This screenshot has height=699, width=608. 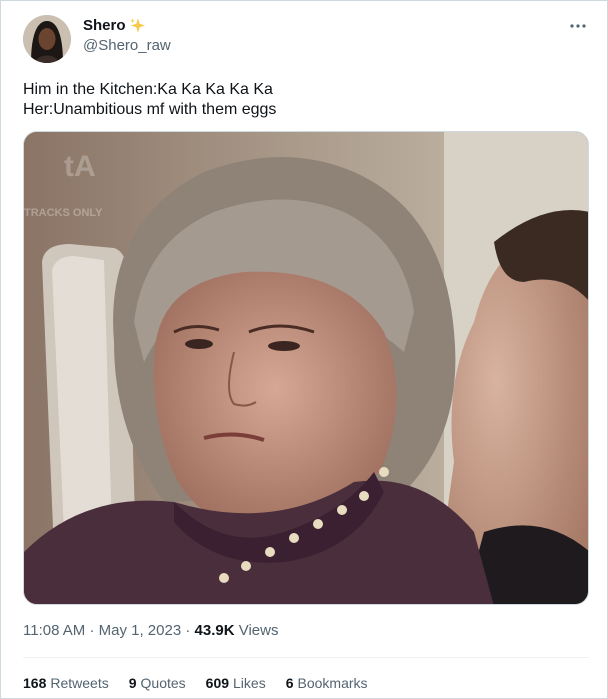 What do you see at coordinates (249, 683) in the screenshot?
I see `likes-label: Likes` at bounding box center [249, 683].